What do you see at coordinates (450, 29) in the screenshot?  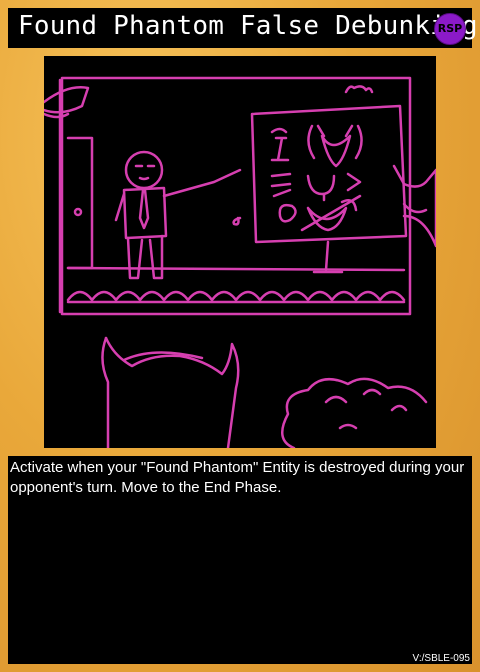 I see `type-badge: RSP` at bounding box center [450, 29].